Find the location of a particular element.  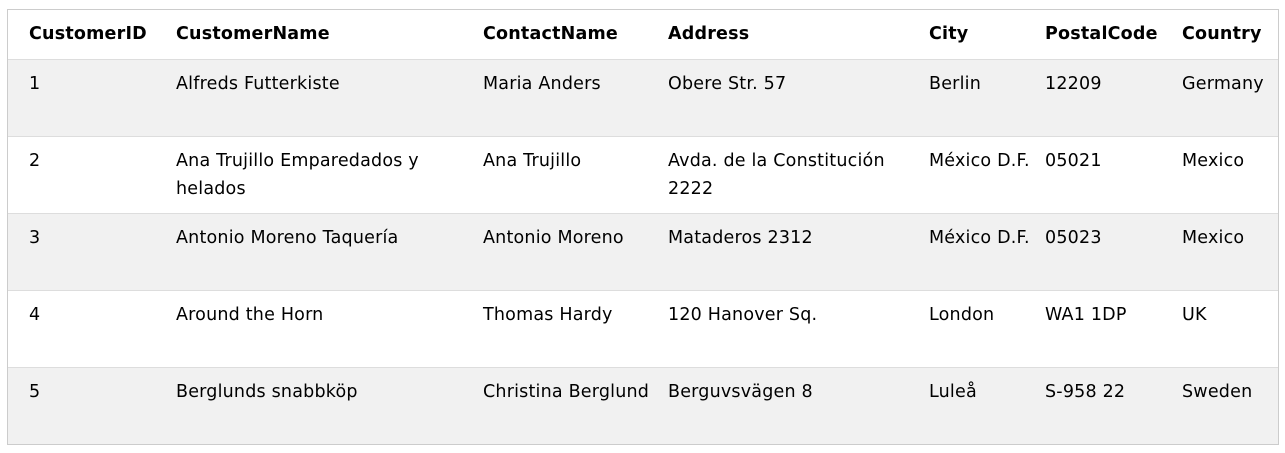

cell-customerid: 2 is located at coordinates (35, 160).